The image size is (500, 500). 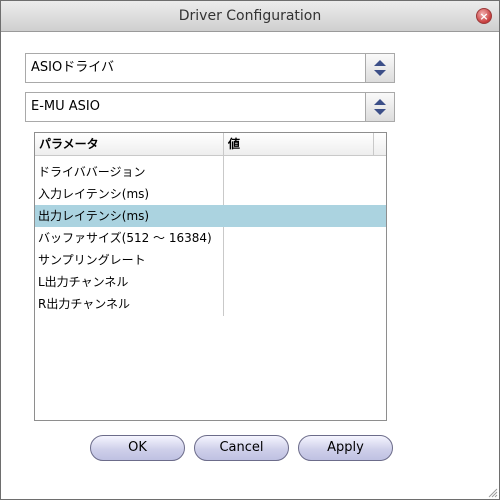 I want to click on table-row-selected: 出力レイテンシ(ms), so click(x=210, y=216).